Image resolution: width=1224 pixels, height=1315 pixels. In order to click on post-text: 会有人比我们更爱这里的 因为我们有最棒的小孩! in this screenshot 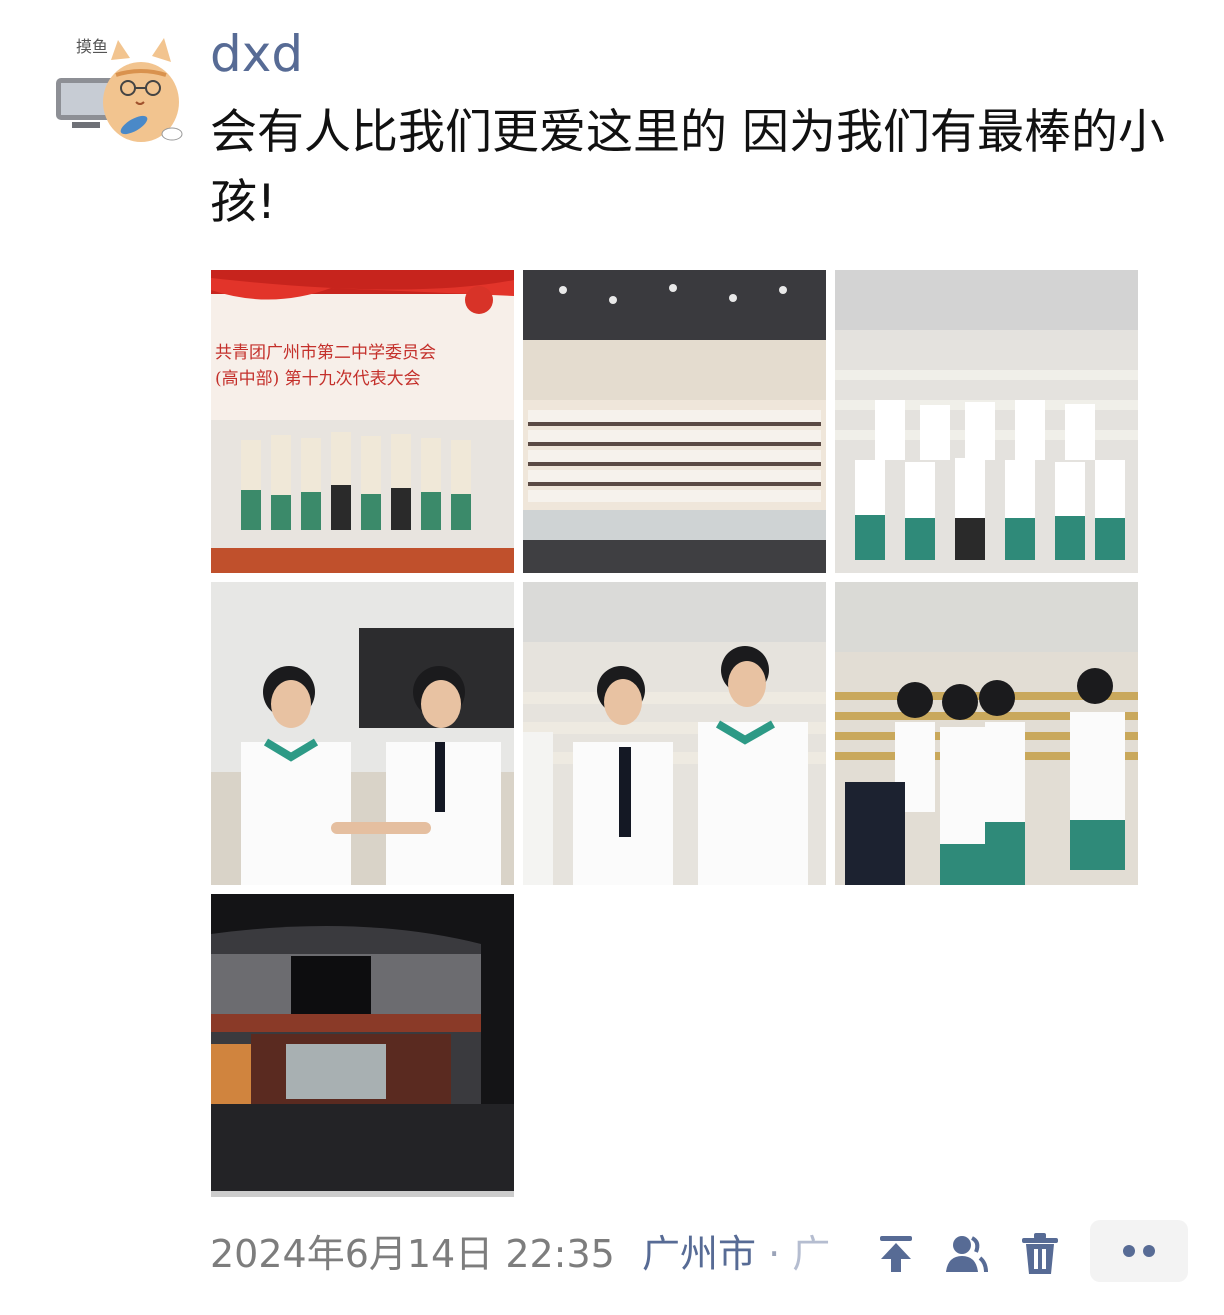, I will do `click(687, 167)`.